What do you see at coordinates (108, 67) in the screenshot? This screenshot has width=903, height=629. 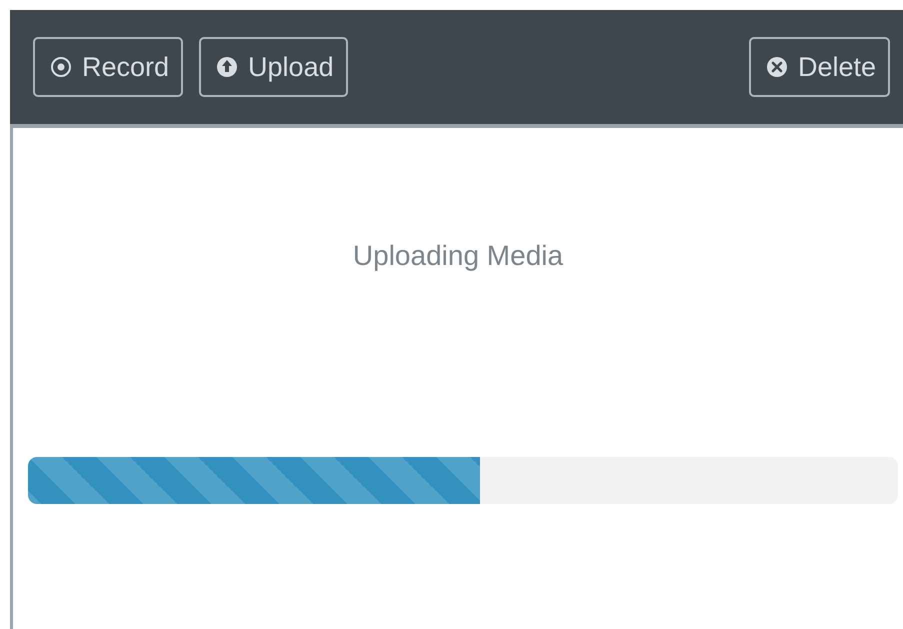 I see `record-button: Record` at bounding box center [108, 67].